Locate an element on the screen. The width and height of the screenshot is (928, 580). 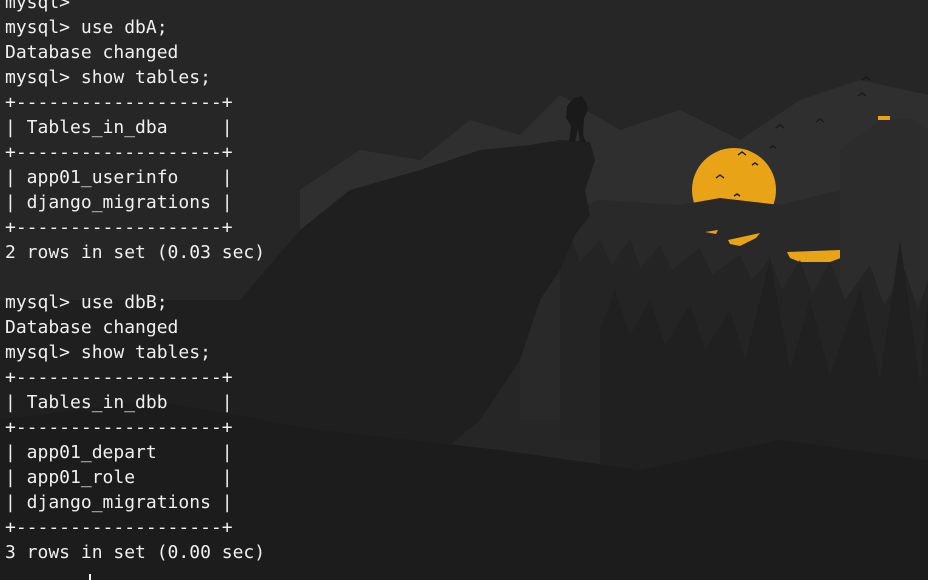
console-line: | app01_role | is located at coordinates (119, 477).